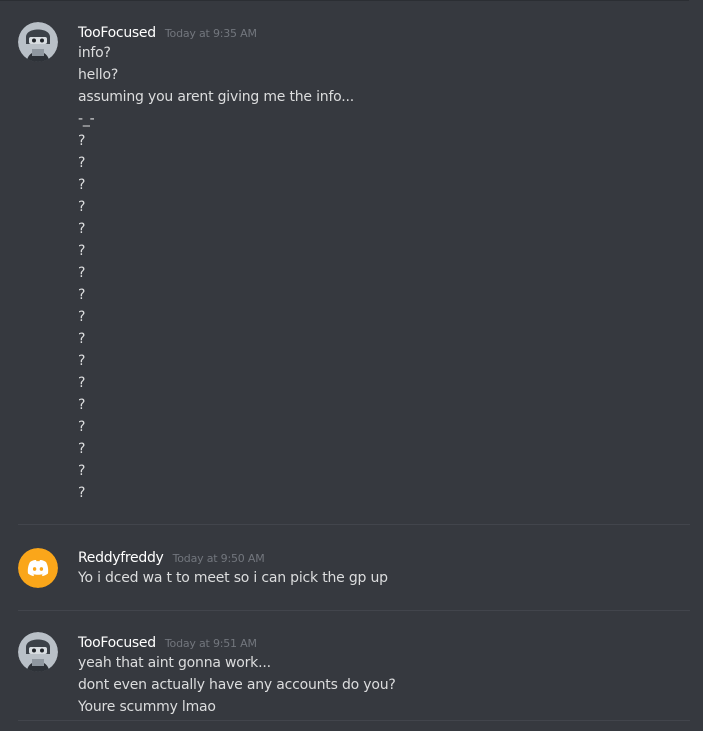 The height and width of the screenshot is (731, 703). I want to click on message-text: info?, so click(94, 53).